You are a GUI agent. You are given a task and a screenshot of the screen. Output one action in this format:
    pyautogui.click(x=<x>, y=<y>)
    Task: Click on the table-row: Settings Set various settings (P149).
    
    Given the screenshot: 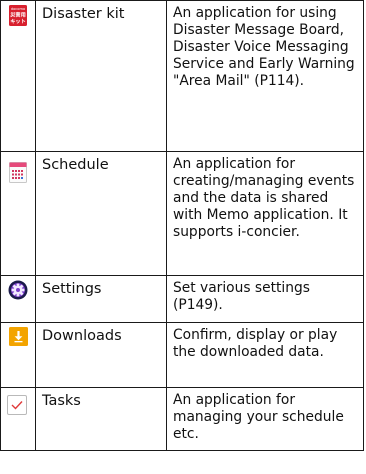 What is the action you would take?
    pyautogui.click(x=182, y=299)
    